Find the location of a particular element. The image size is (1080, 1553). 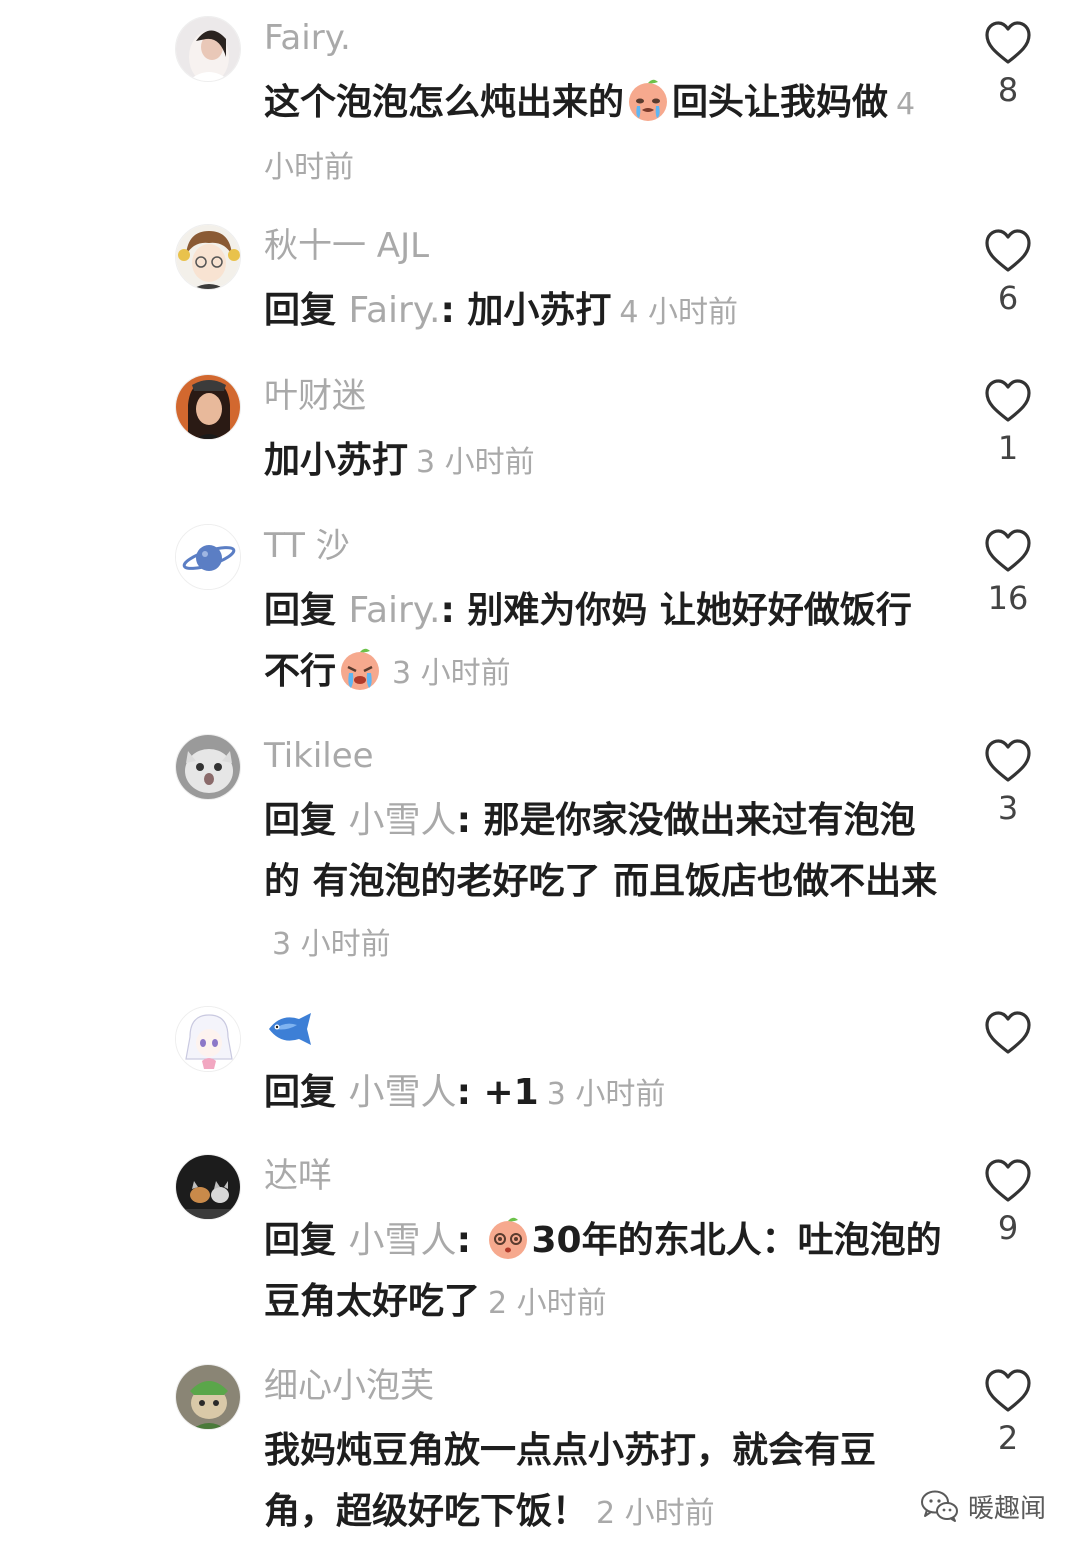

comment-text: 回复 Fairy.: 加小苏打 4 小时前 is located at coordinates (604, 311).